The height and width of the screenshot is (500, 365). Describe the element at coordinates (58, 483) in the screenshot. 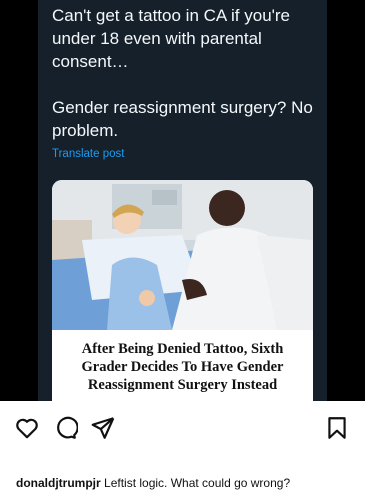

I see `caption-username: donaldjtrumpjr` at that location.